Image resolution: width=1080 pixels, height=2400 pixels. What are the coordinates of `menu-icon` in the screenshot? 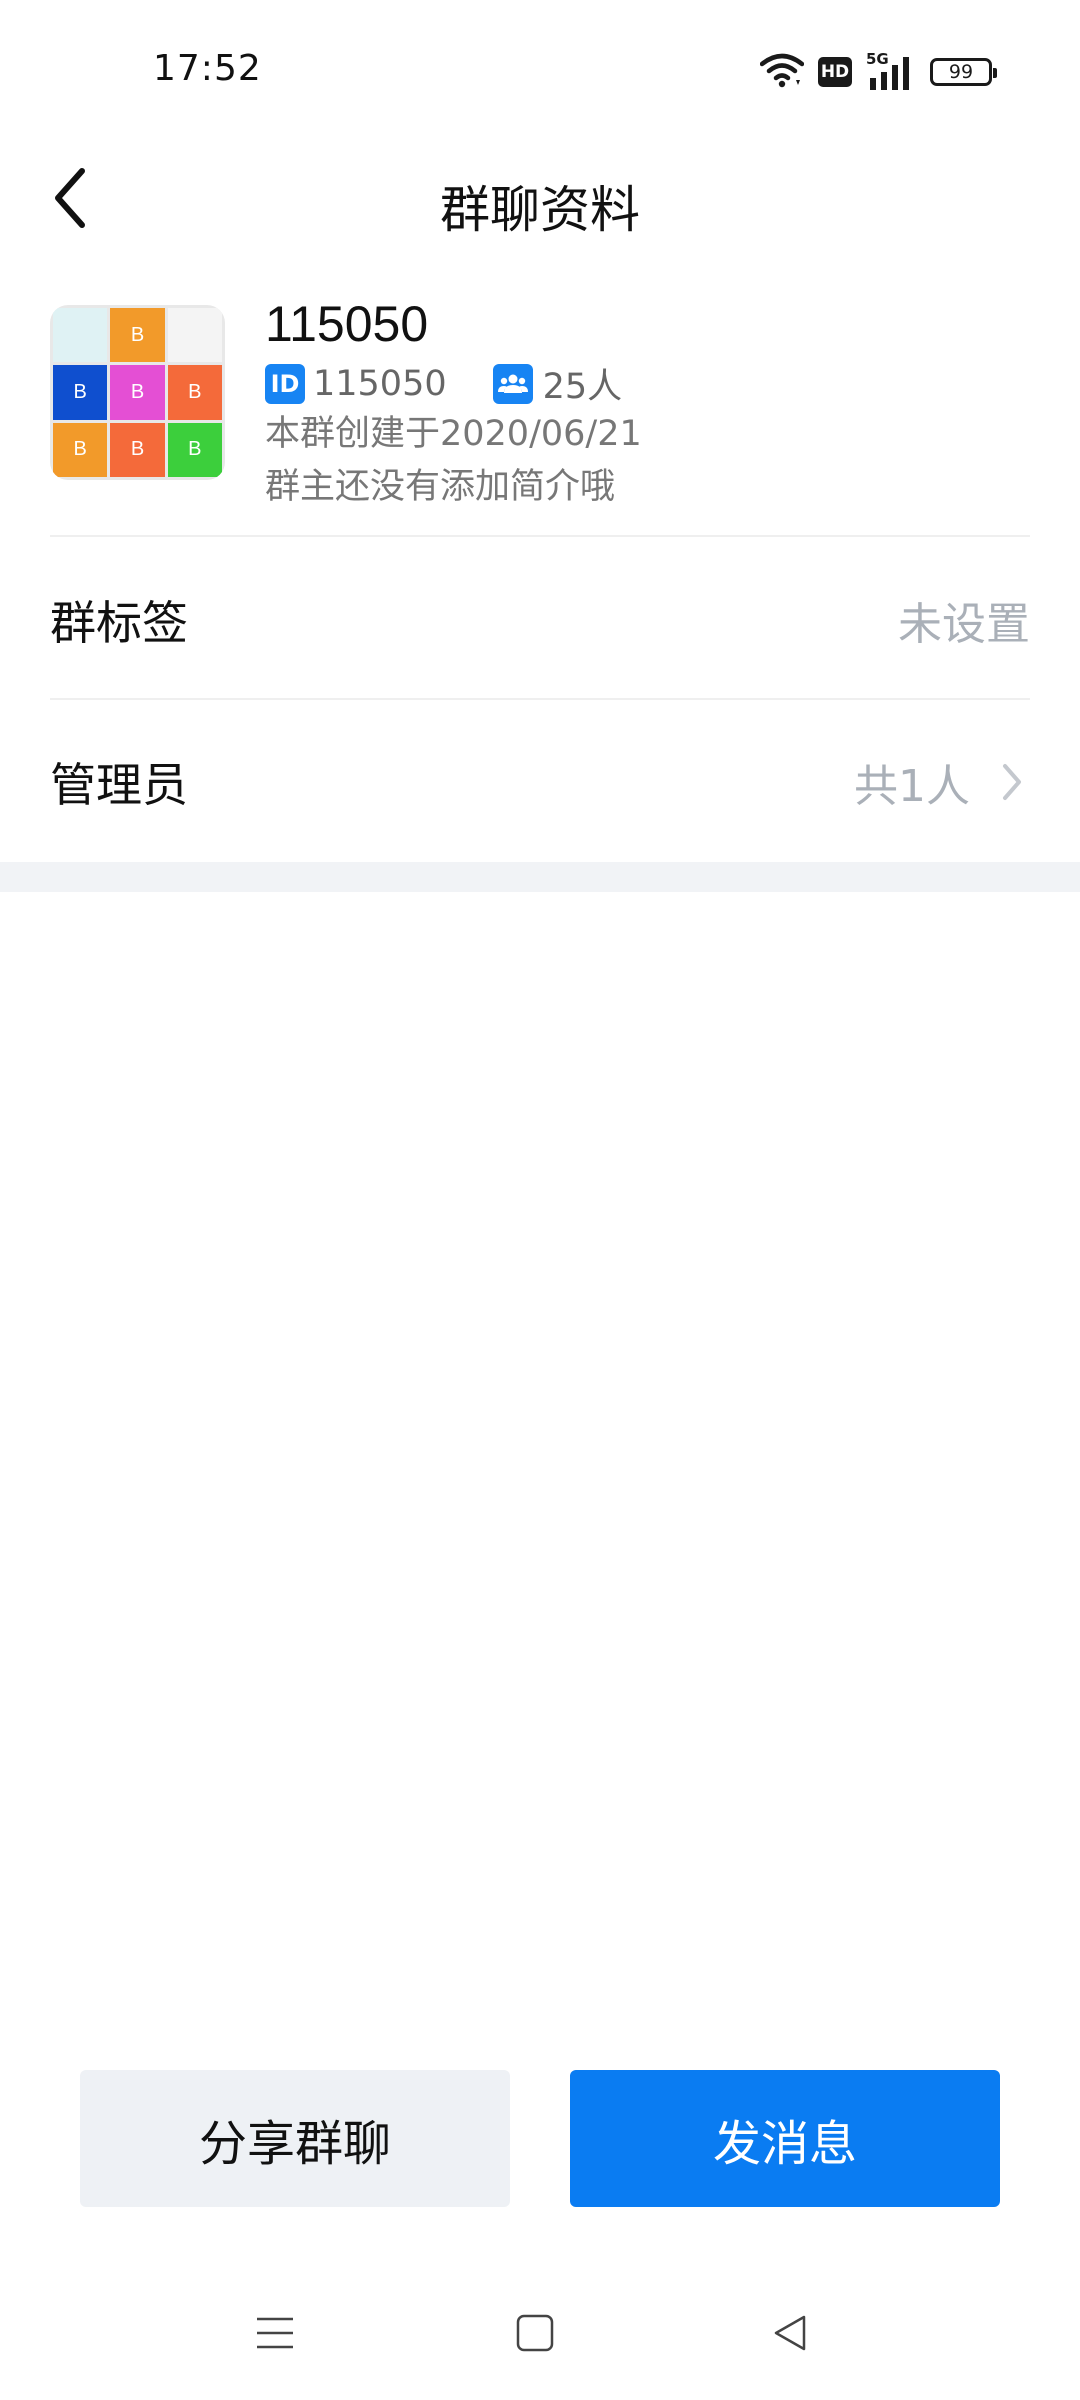 It's located at (275, 2335).